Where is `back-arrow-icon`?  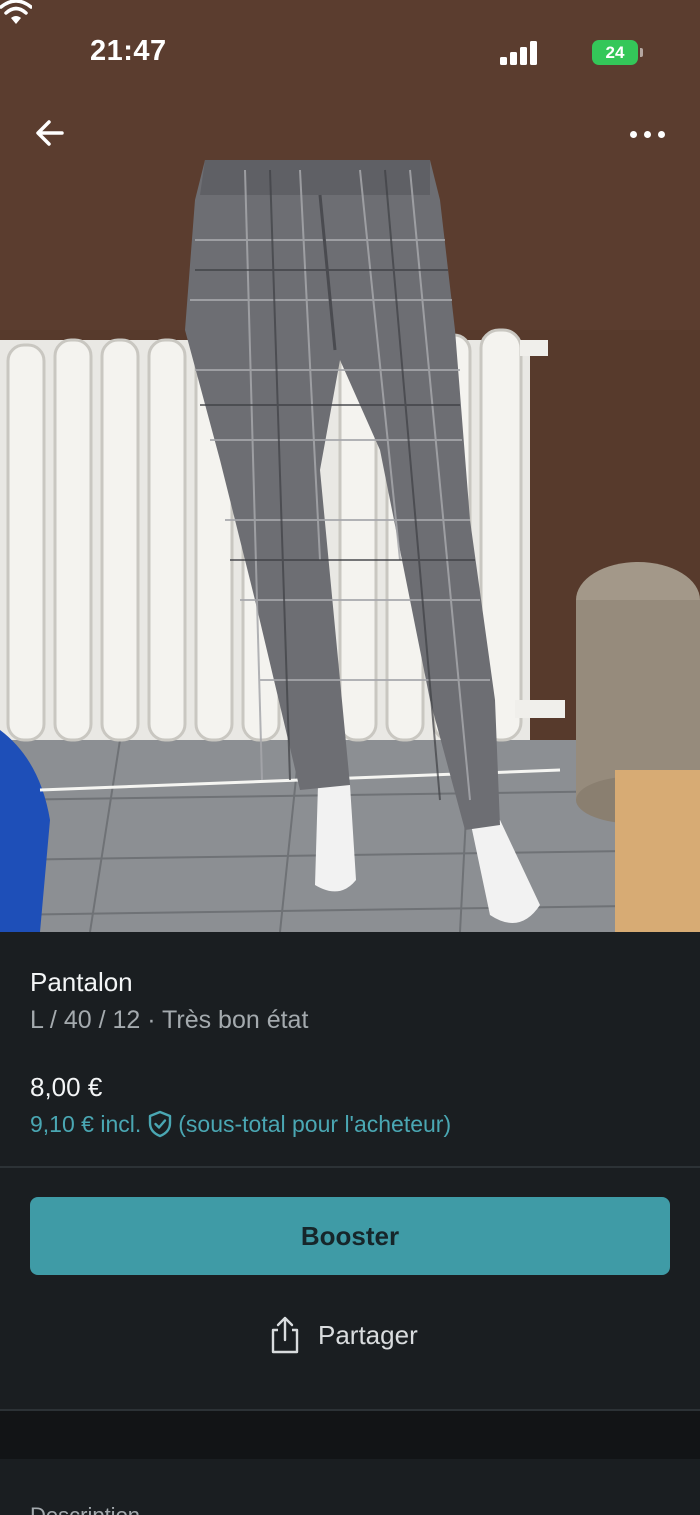
back-arrow-icon is located at coordinates (50, 133).